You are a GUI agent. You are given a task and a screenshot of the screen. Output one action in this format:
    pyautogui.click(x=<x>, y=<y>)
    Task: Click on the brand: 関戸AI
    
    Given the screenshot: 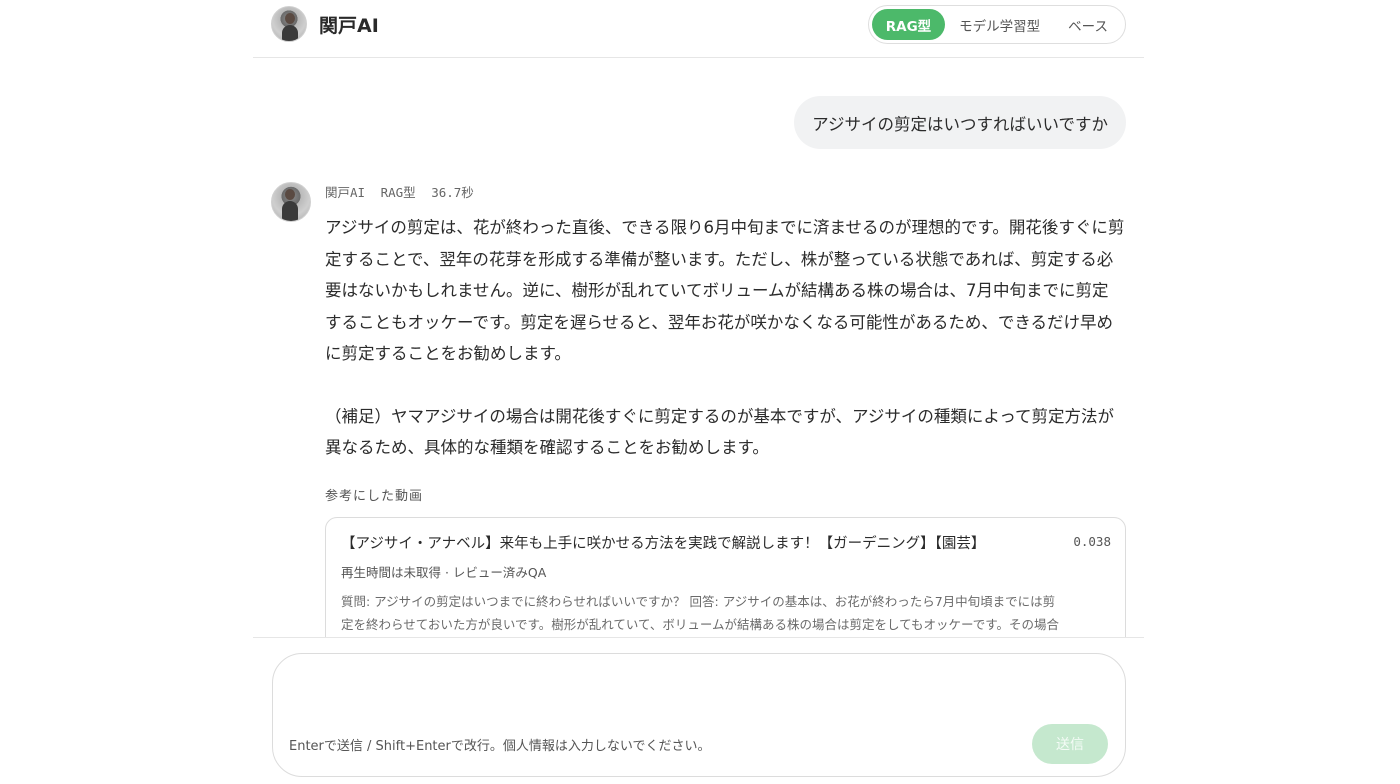 What is the action you would take?
    pyautogui.click(x=325, y=24)
    